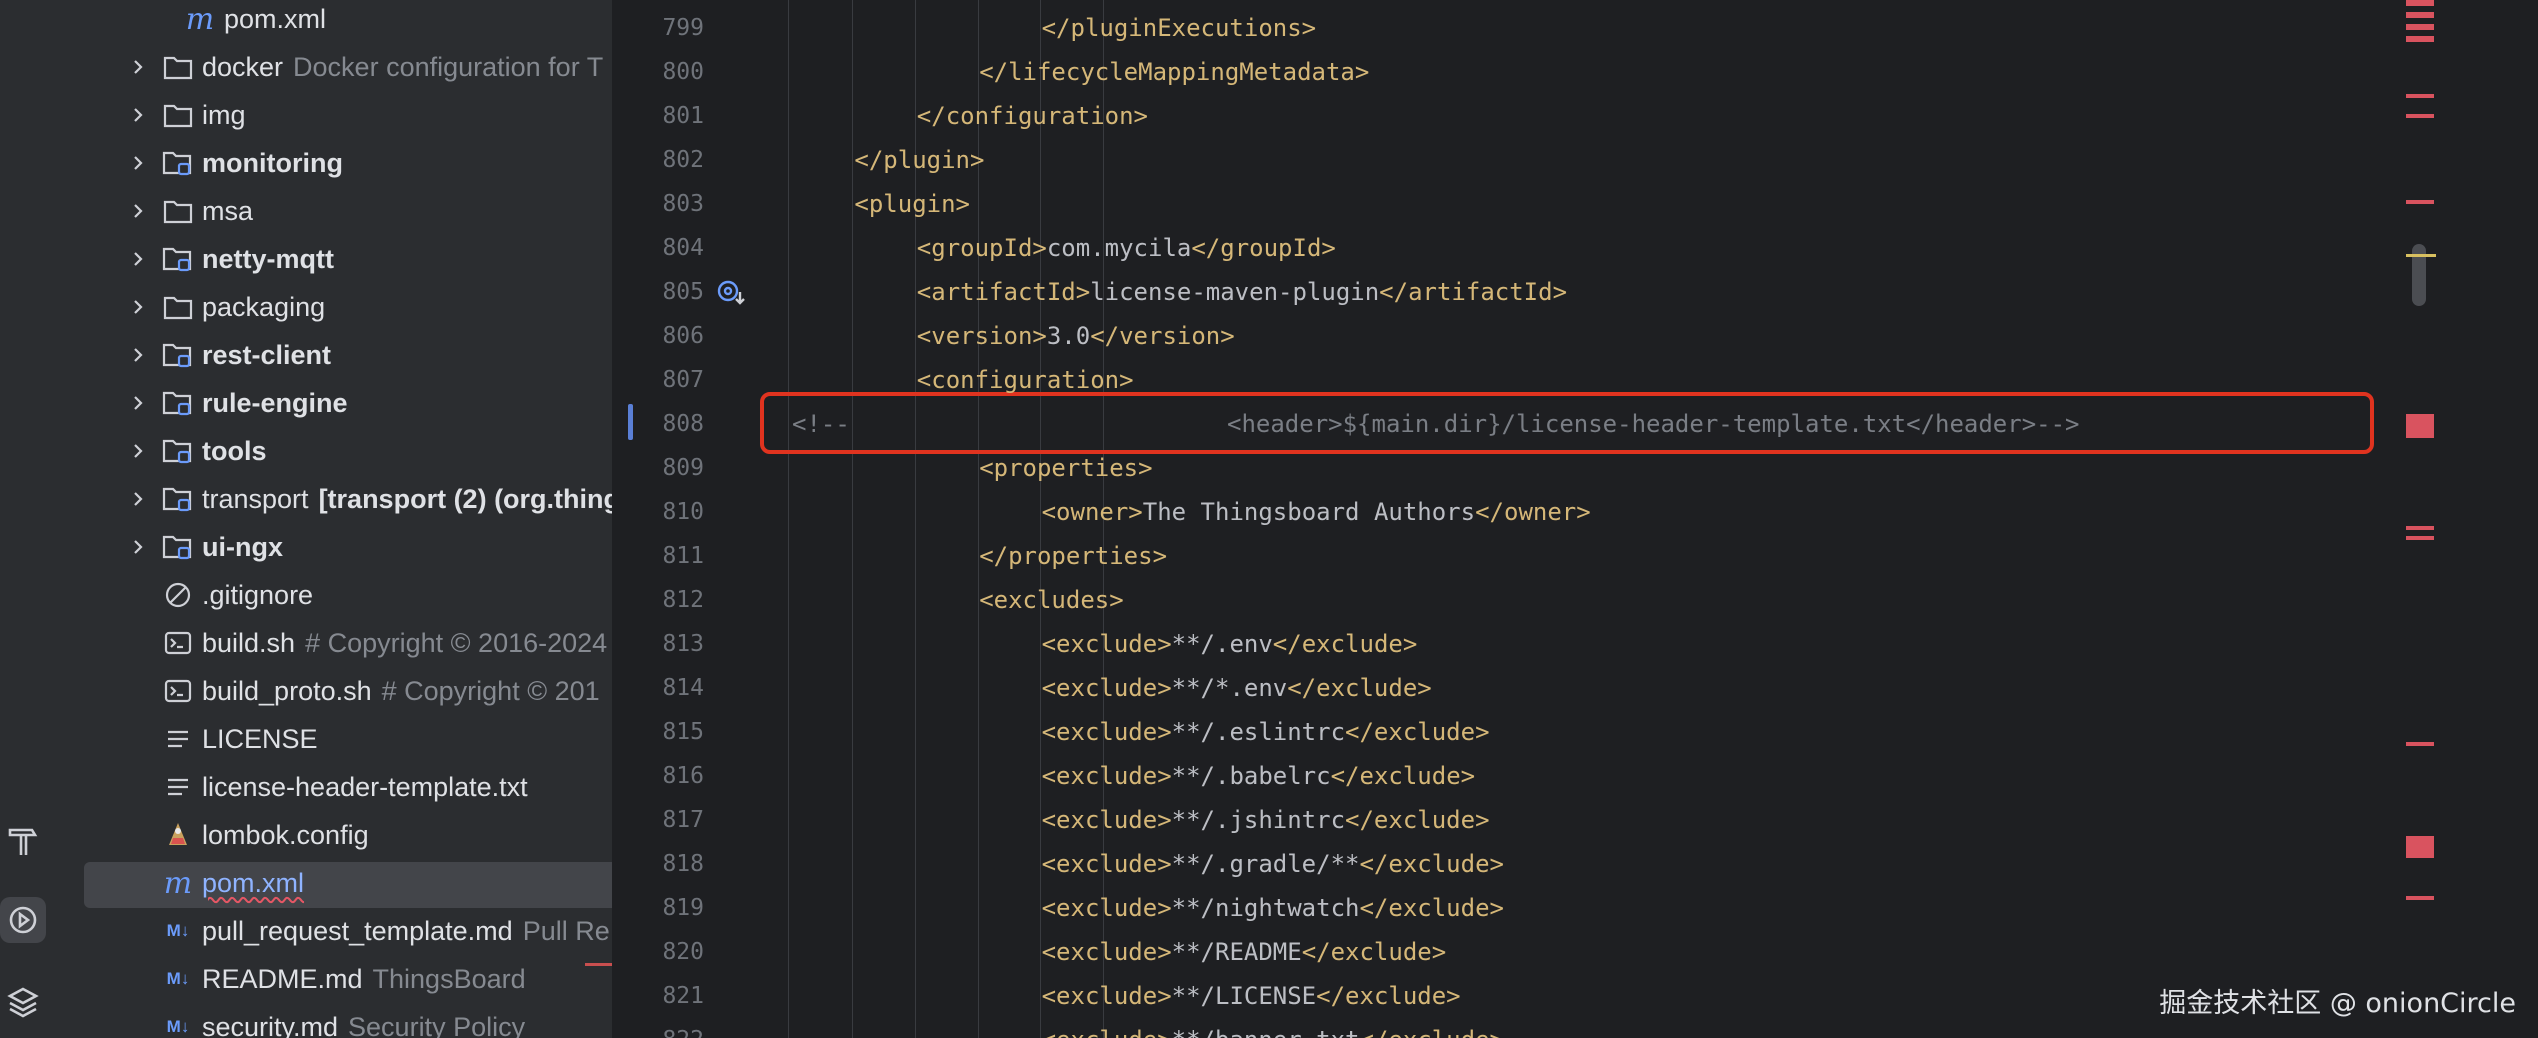 The width and height of the screenshot is (2538, 1038). What do you see at coordinates (456, 642) in the screenshot?
I see `file-hint: # Copyright © 2016-2024` at bounding box center [456, 642].